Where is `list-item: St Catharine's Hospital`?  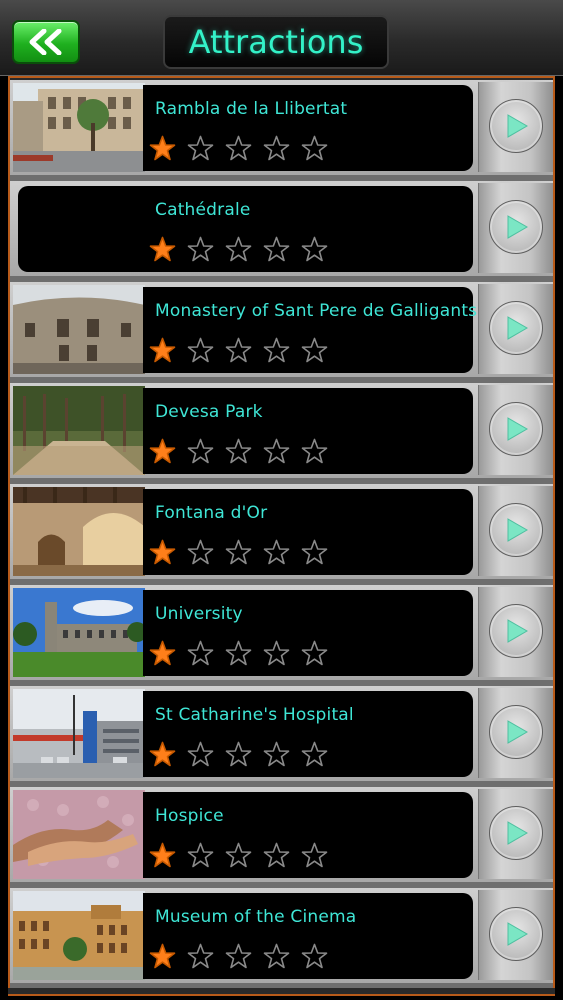
list-item: St Catharine's Hospital is located at coordinates (281, 736).